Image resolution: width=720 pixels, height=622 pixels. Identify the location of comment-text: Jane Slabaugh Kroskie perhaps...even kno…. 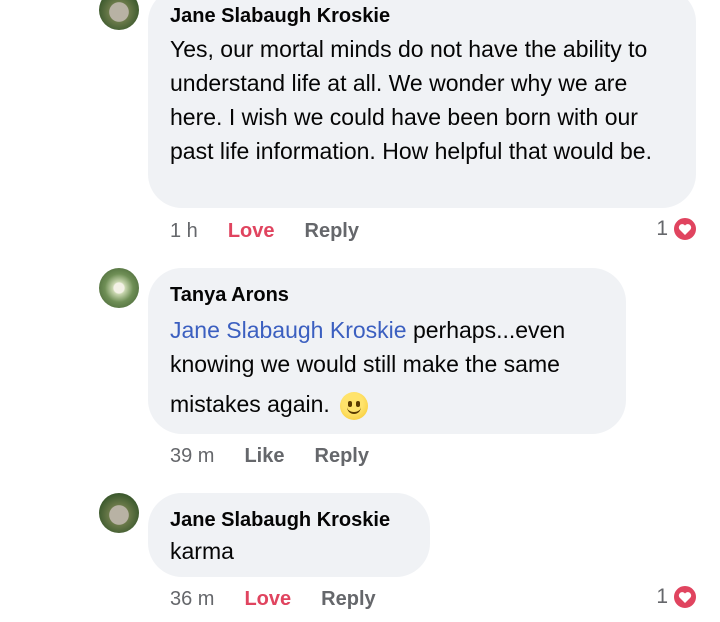
(387, 370).